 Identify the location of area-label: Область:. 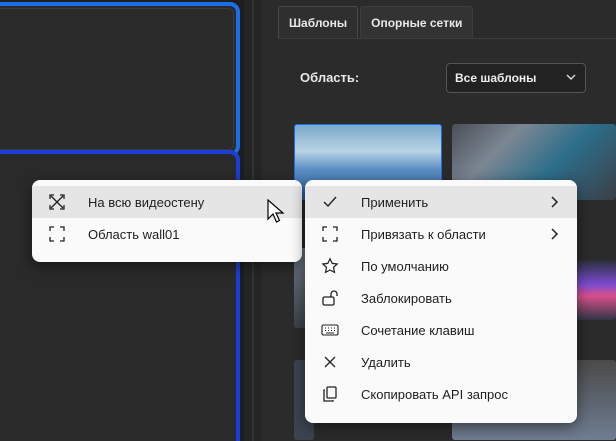
(330, 77).